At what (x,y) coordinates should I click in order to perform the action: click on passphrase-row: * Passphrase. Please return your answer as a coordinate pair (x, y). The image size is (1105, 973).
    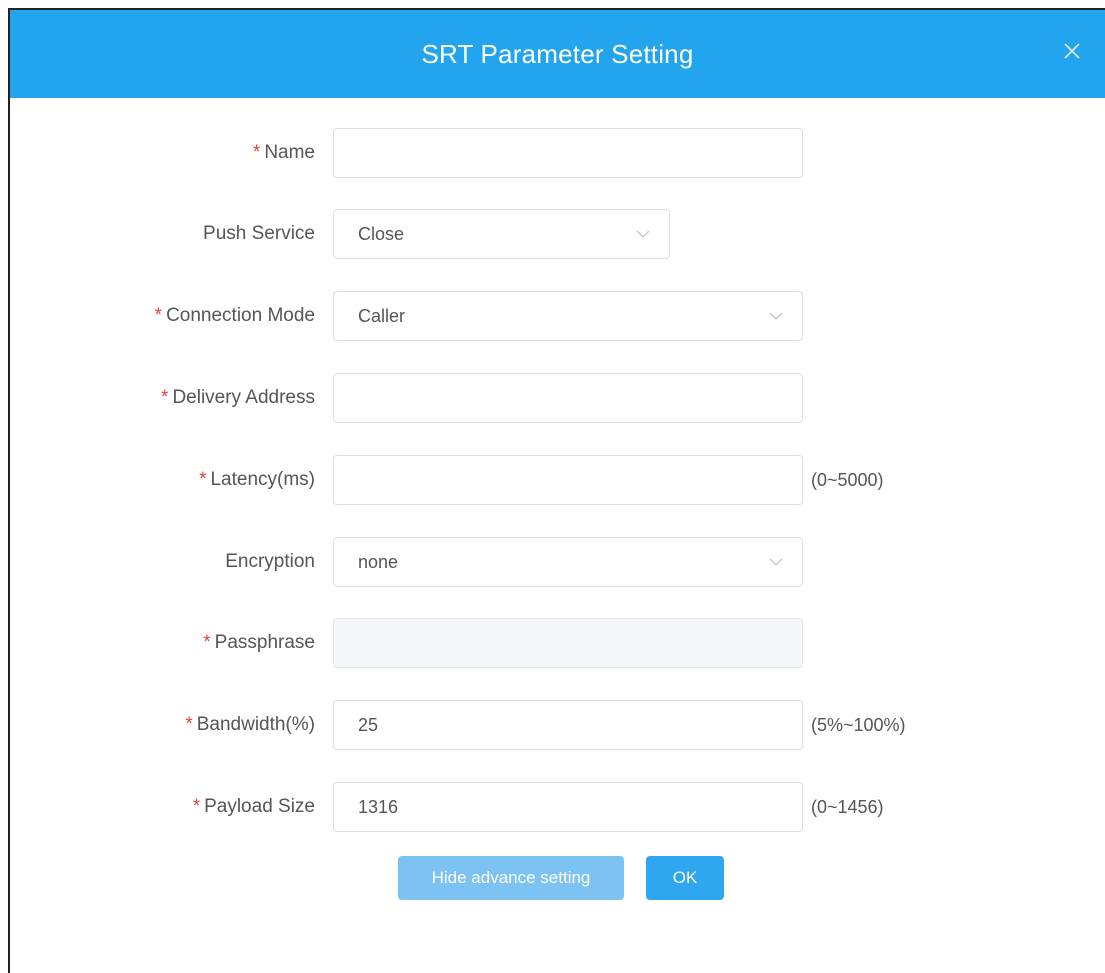
    Looking at the image, I should click on (557, 643).